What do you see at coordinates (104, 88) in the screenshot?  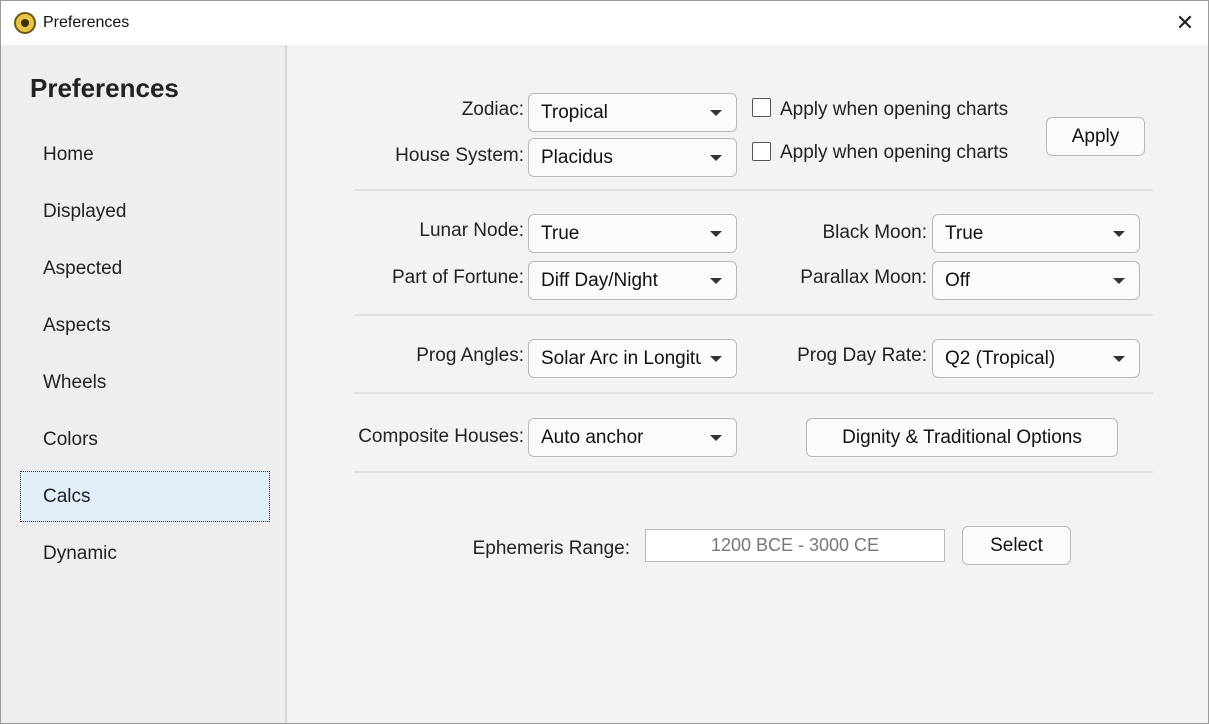 I see `sidebar-title: Preferences` at bounding box center [104, 88].